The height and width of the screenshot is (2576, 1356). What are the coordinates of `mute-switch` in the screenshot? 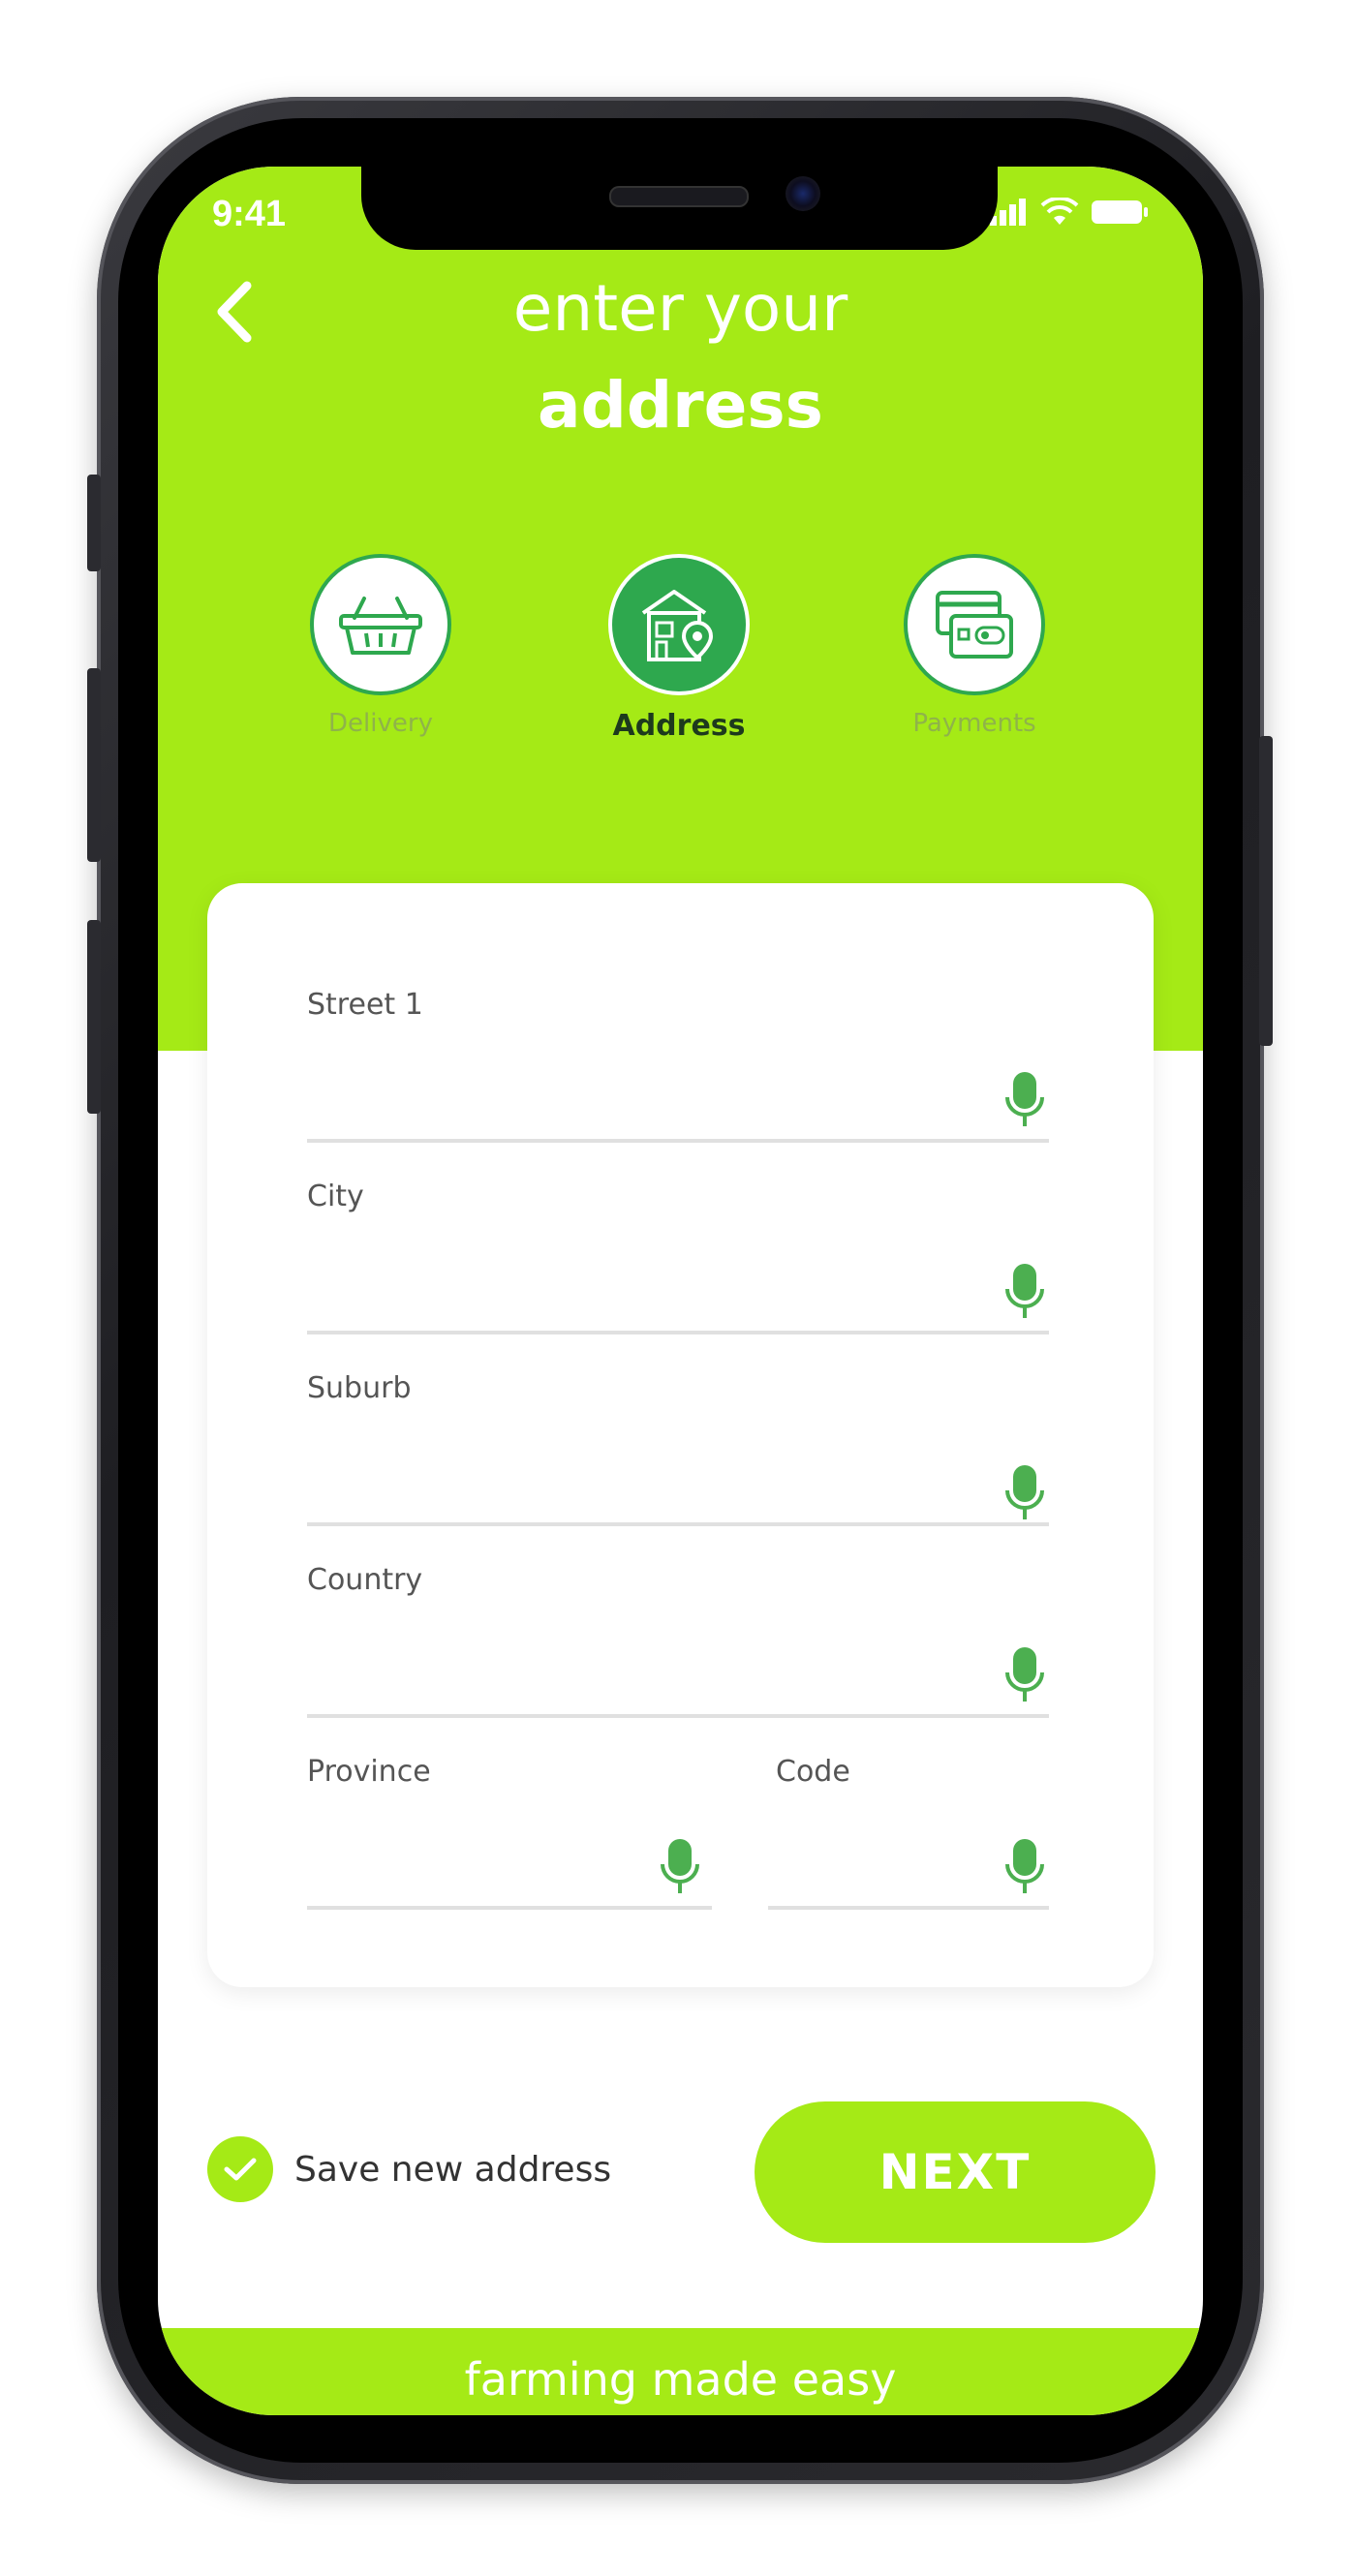 It's located at (94, 523).